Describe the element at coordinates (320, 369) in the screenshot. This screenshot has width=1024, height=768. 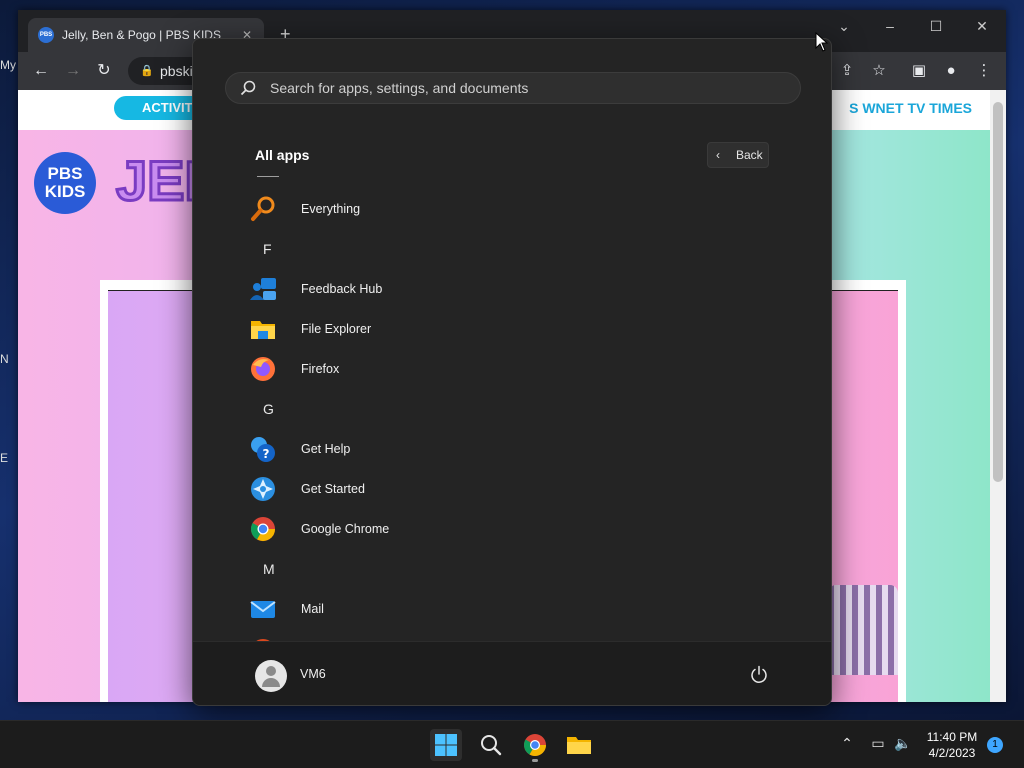
I see `app-label: Firefox` at that location.